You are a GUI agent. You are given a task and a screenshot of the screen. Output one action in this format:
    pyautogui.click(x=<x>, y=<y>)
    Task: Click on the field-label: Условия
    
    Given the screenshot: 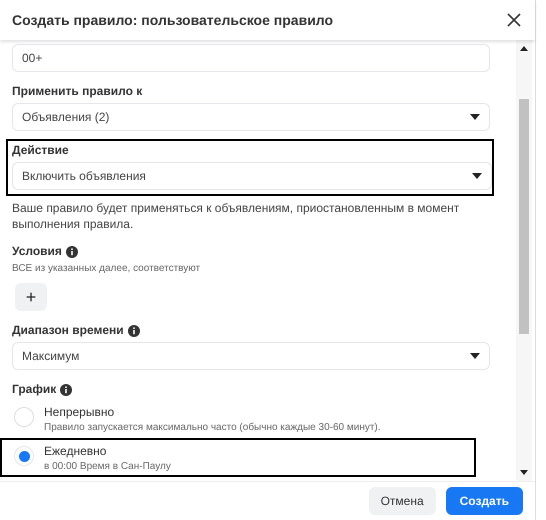 What is the action you would take?
    pyautogui.click(x=37, y=251)
    